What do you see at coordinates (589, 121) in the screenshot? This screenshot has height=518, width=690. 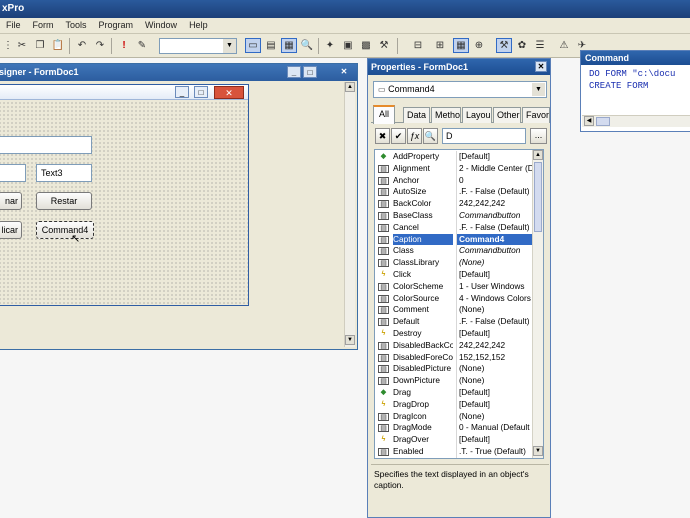 I see `scroll-left-icon: ◀` at bounding box center [589, 121].